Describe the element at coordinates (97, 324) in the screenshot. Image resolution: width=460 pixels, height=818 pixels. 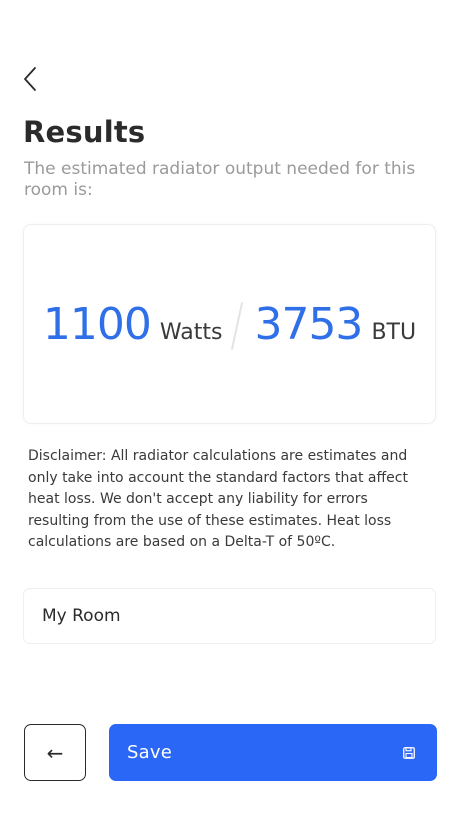
I see `watts-value: 1100` at that location.